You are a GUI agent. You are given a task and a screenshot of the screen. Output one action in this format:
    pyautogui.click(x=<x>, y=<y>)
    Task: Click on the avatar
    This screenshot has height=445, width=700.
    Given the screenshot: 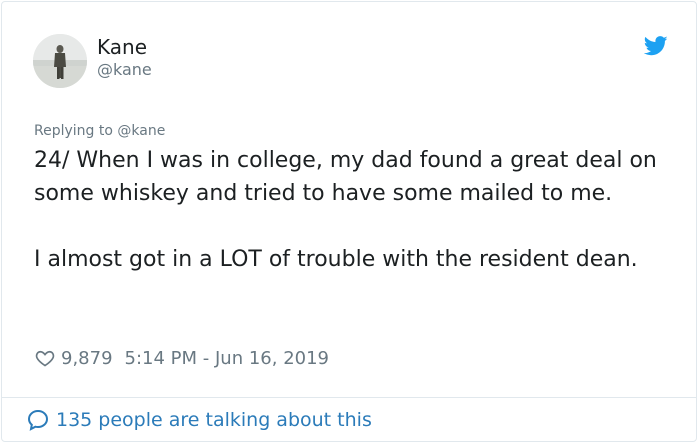 What is the action you would take?
    pyautogui.click(x=60, y=61)
    